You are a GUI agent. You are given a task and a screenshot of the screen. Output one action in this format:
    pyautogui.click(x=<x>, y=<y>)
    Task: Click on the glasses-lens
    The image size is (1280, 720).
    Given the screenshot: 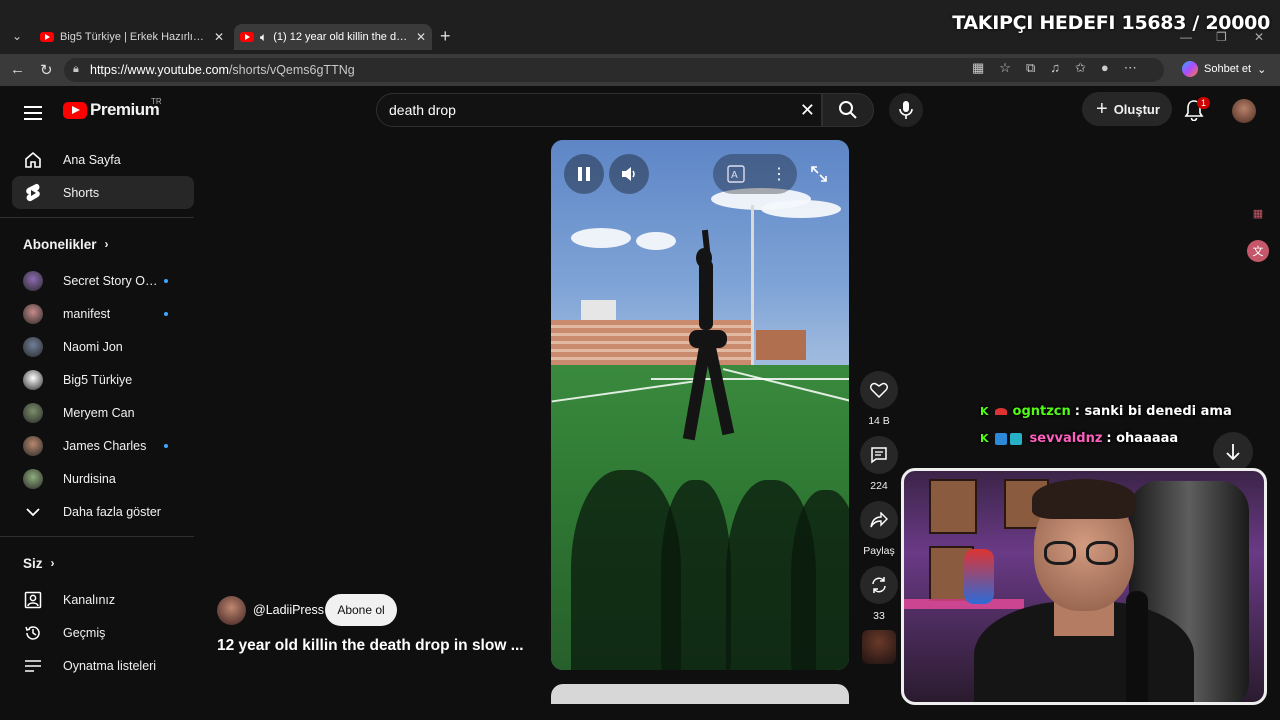 What is the action you would take?
    pyautogui.click(x=1102, y=553)
    